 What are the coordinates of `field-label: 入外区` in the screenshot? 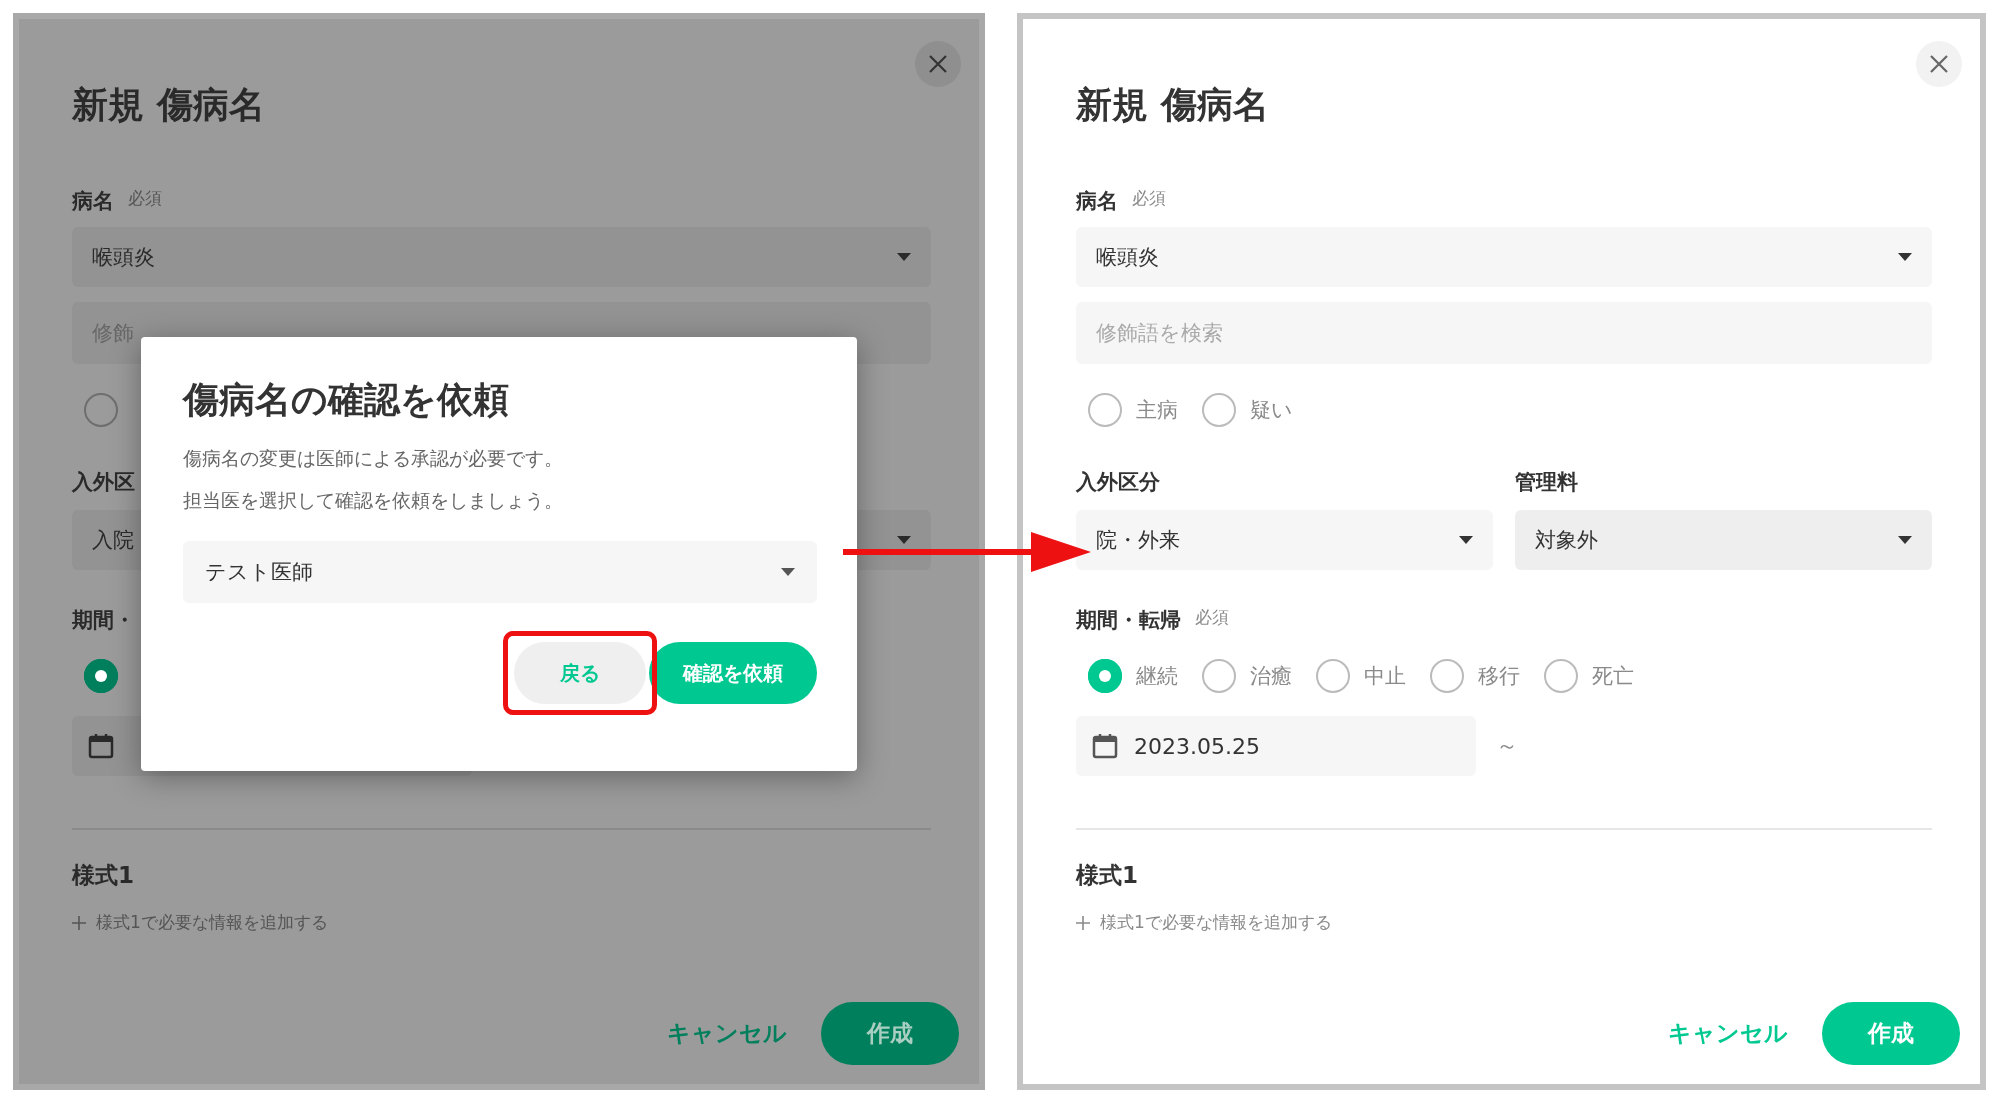 It's located at (103, 482).